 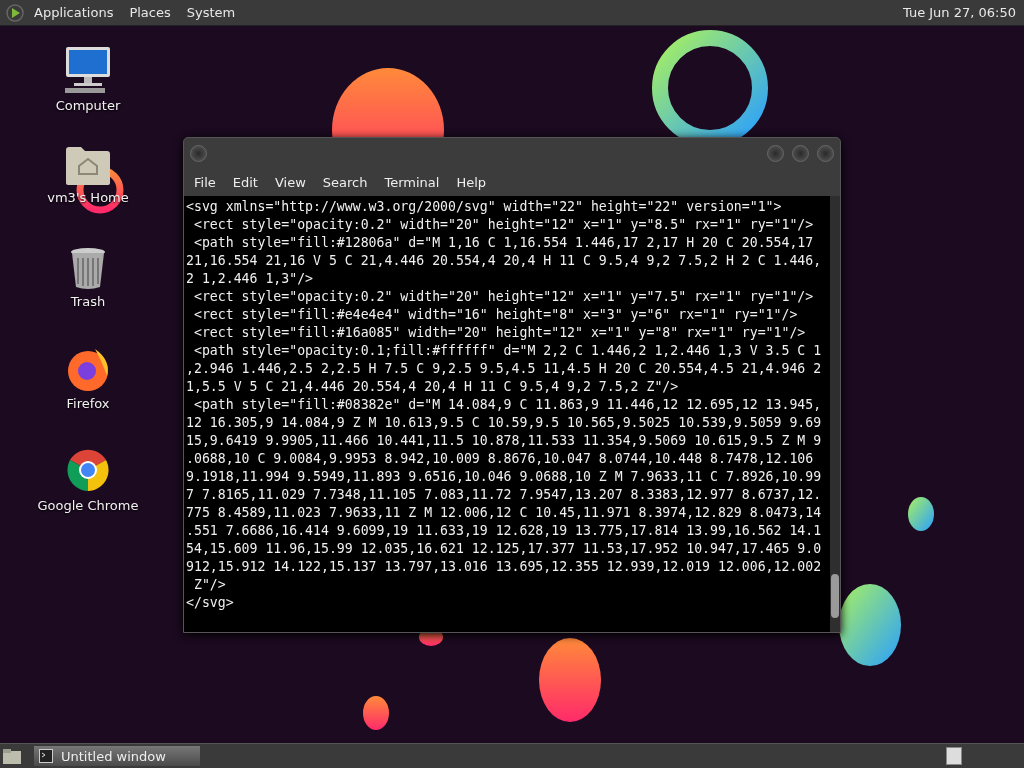 What do you see at coordinates (88, 105) in the screenshot?
I see `desktop-icon-label: Computer` at bounding box center [88, 105].